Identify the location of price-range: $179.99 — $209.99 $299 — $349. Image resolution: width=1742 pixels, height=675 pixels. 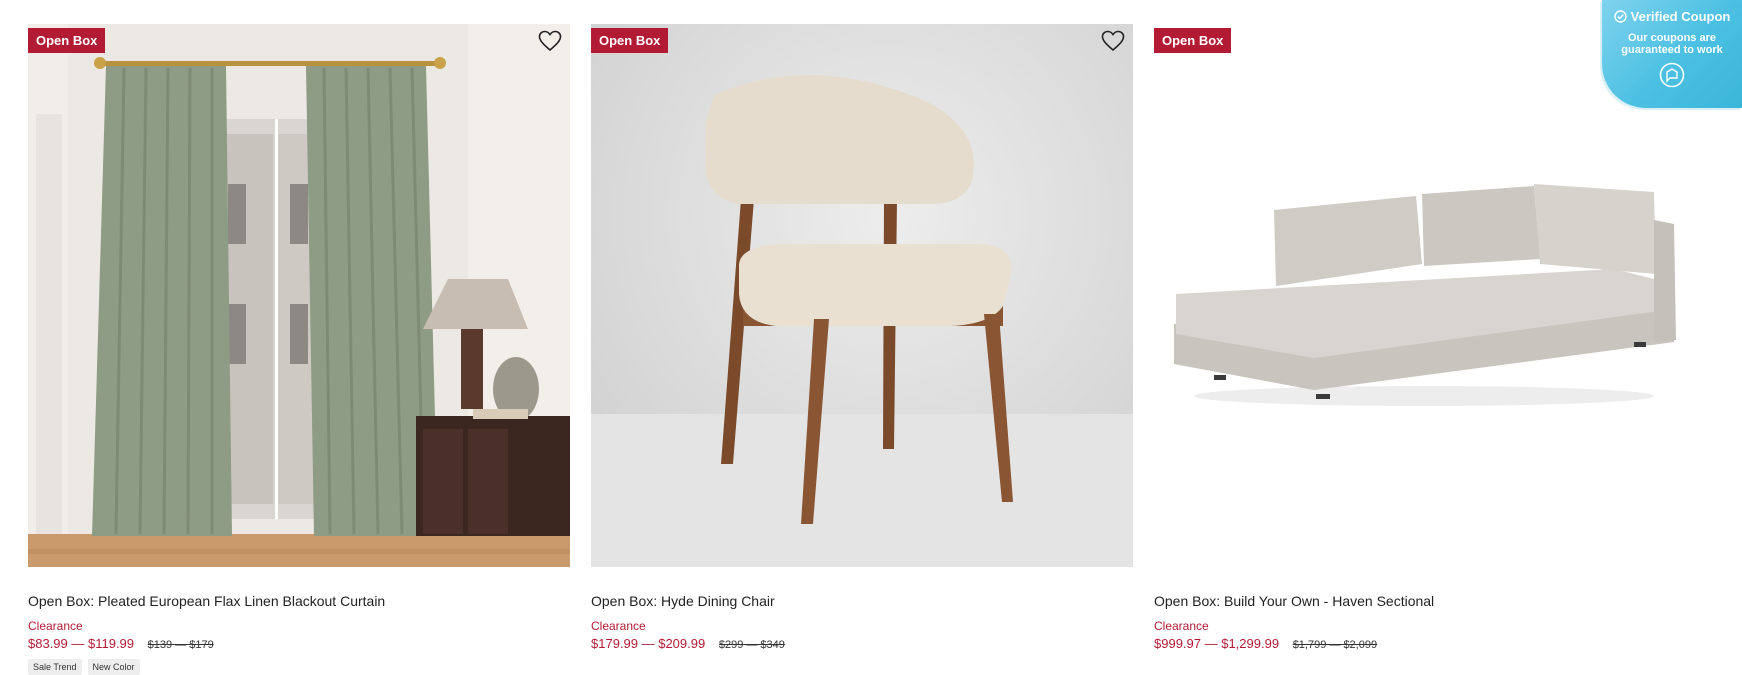
(862, 644).